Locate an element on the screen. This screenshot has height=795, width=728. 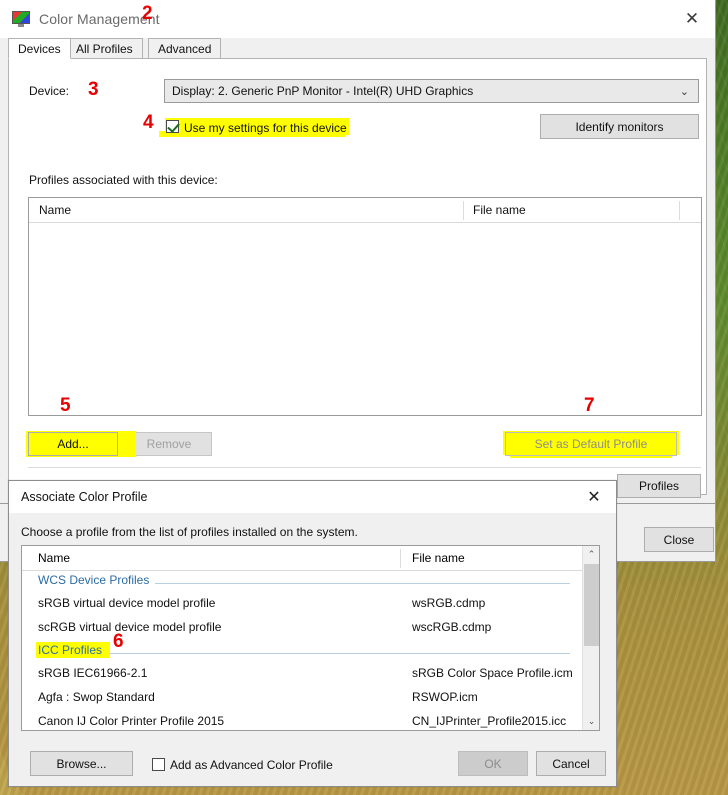
annotation-7: 7 is located at coordinates (589, 405).